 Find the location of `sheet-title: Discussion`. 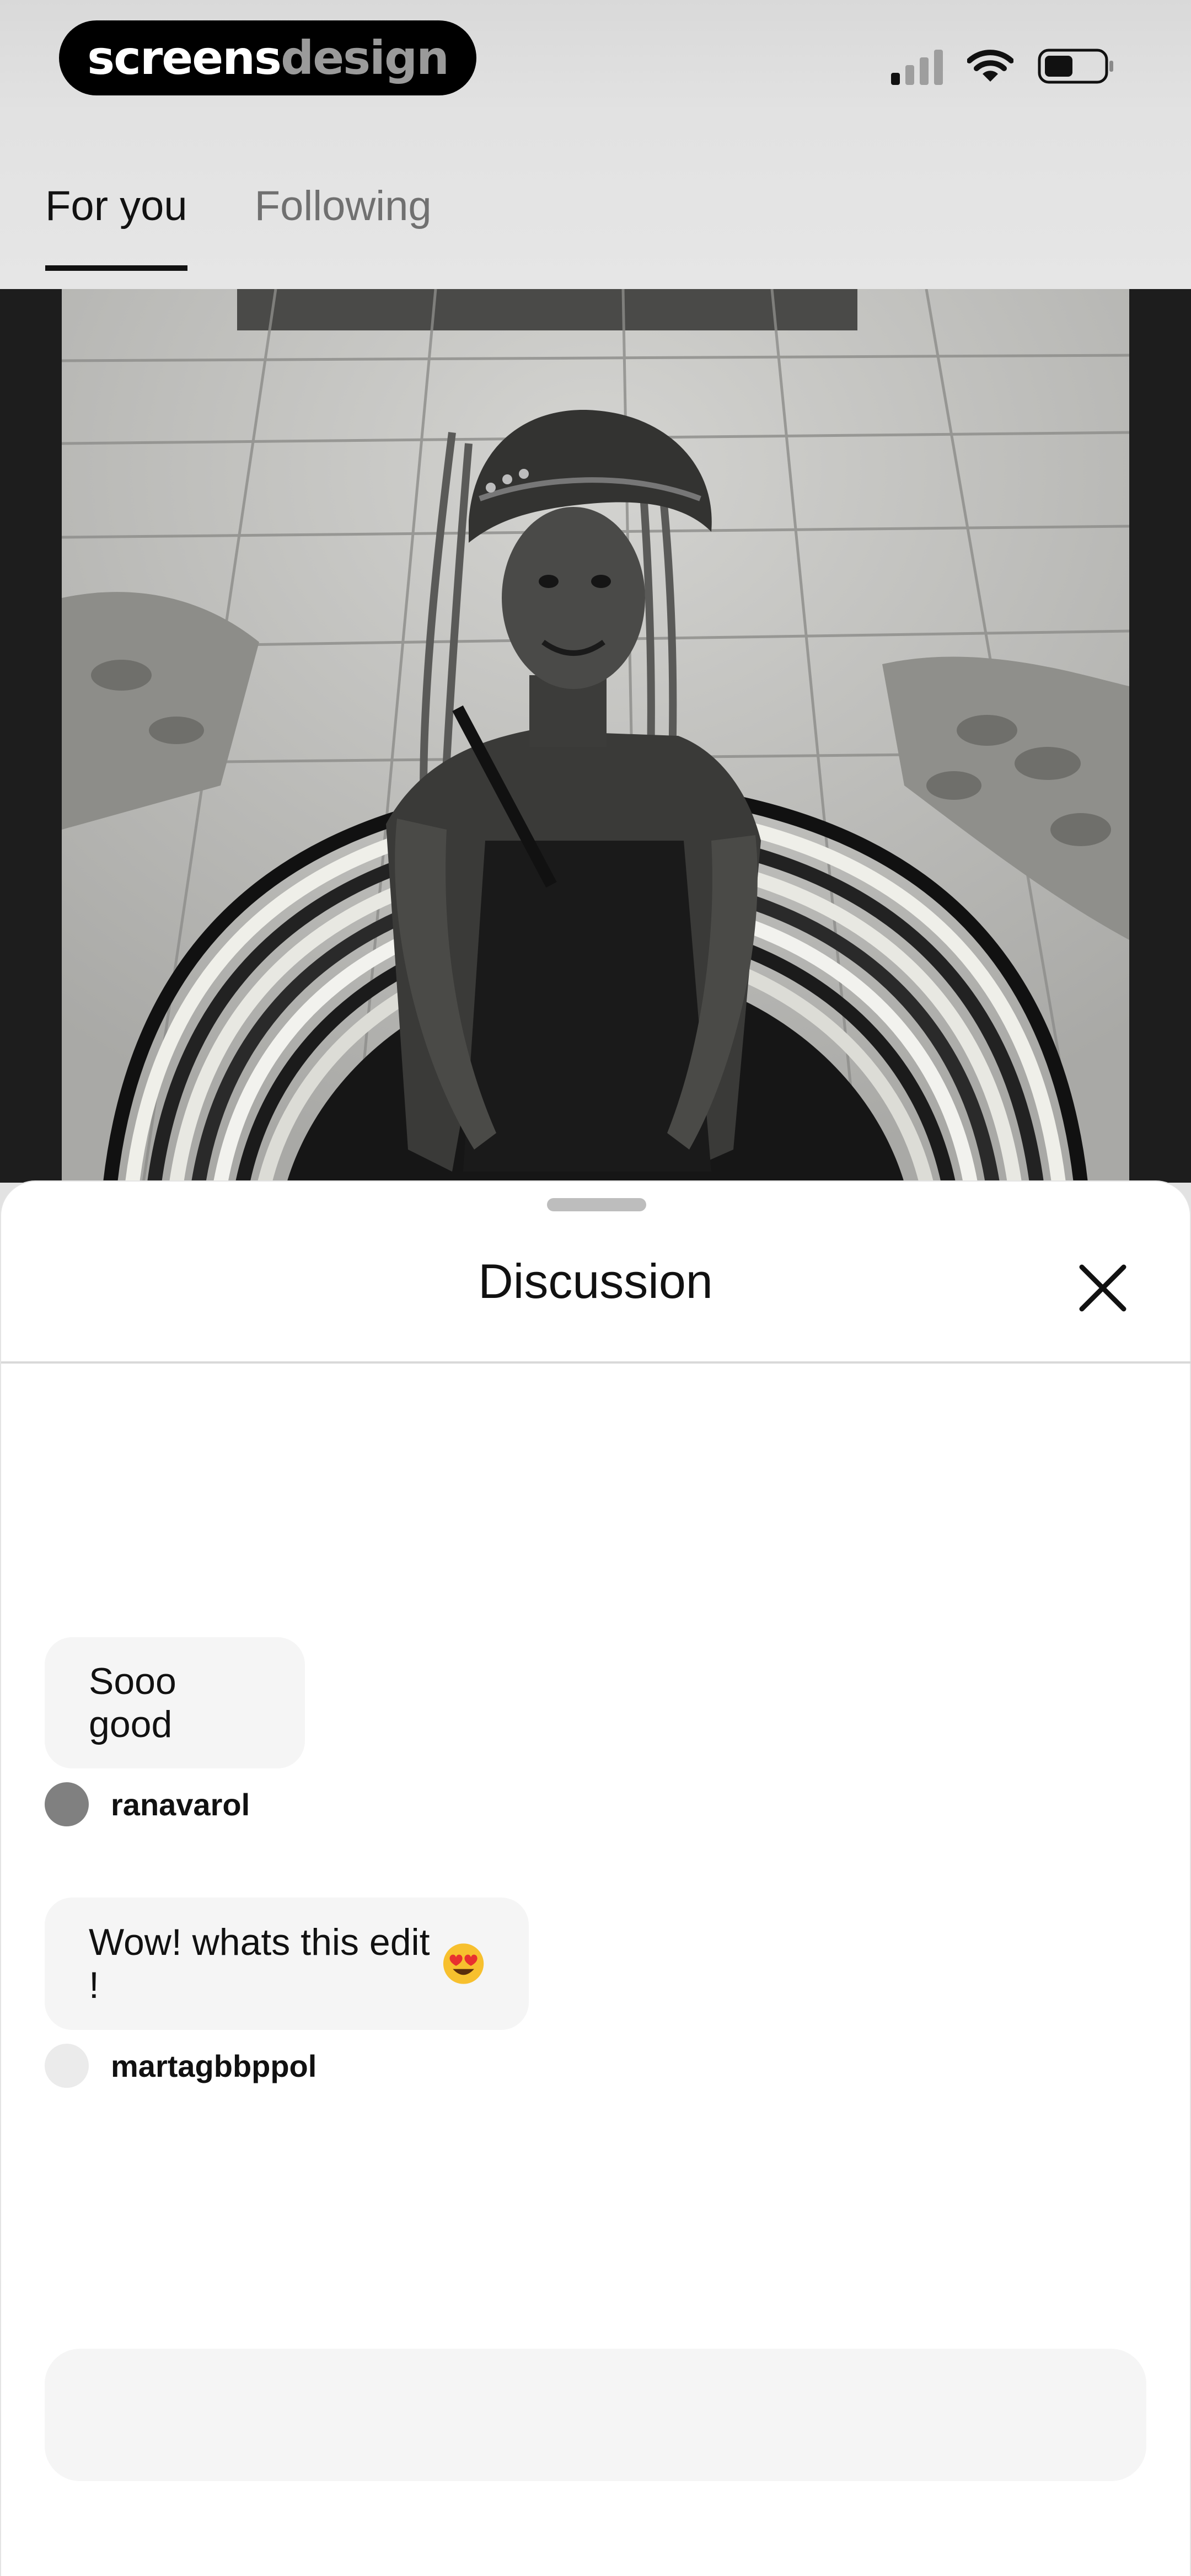

sheet-title: Discussion is located at coordinates (595, 1281).